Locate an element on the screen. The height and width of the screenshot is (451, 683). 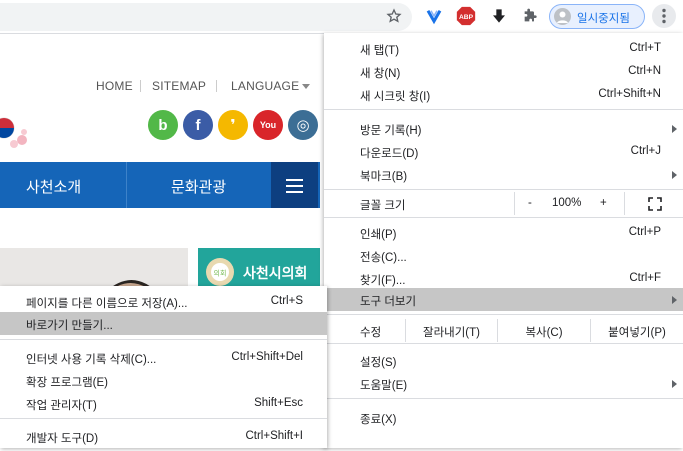
vivaldi-y-icon is located at coordinates (434, 16).